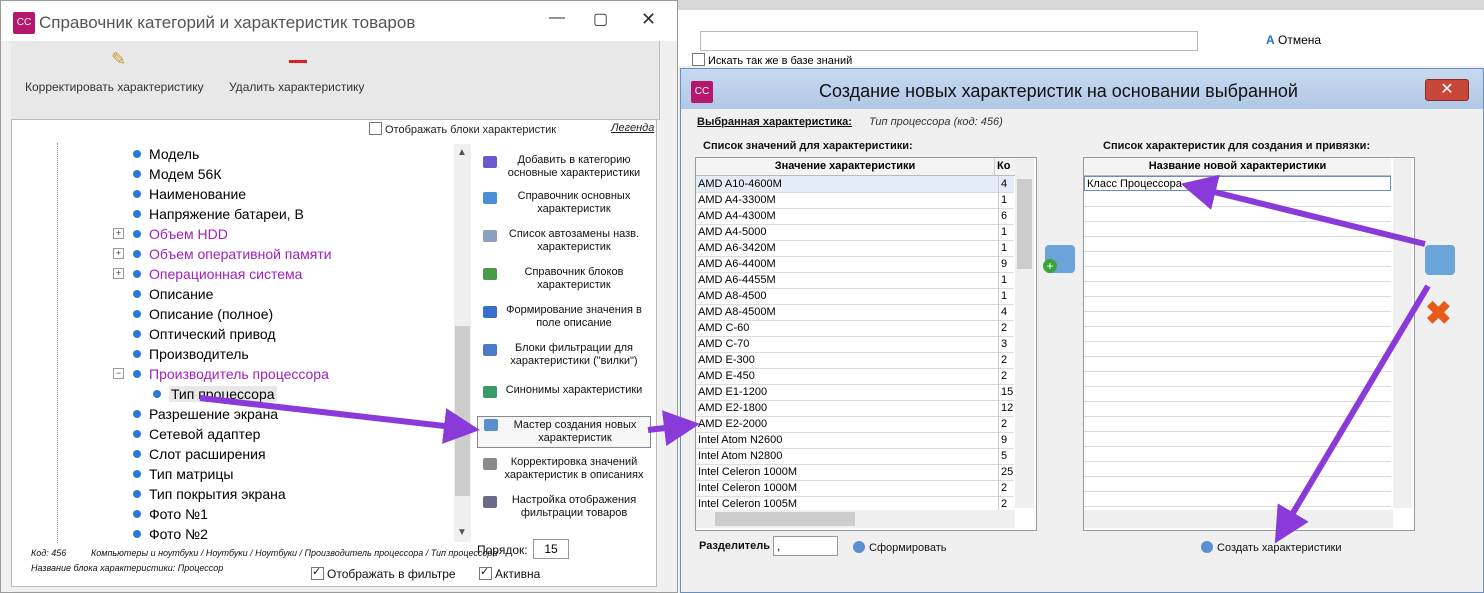 The width and height of the screenshot is (1484, 593). What do you see at coordinates (855, 248) in the screenshot?
I see `table-row: AMD A6-3420M 1` at bounding box center [855, 248].